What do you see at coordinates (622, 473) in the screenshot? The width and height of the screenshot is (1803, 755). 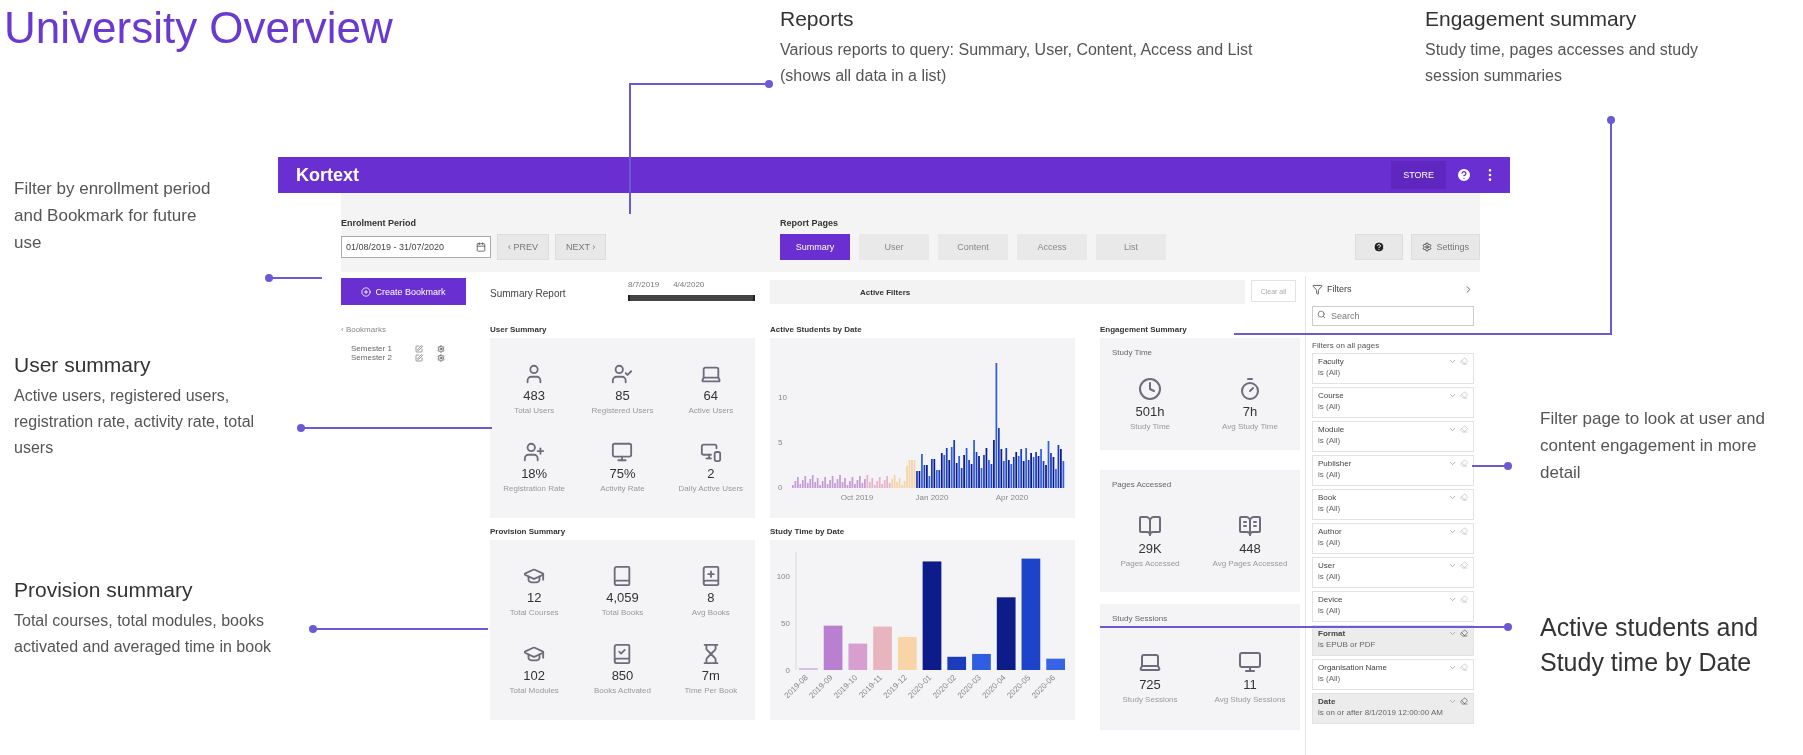 I see `metric-value: 75%` at bounding box center [622, 473].